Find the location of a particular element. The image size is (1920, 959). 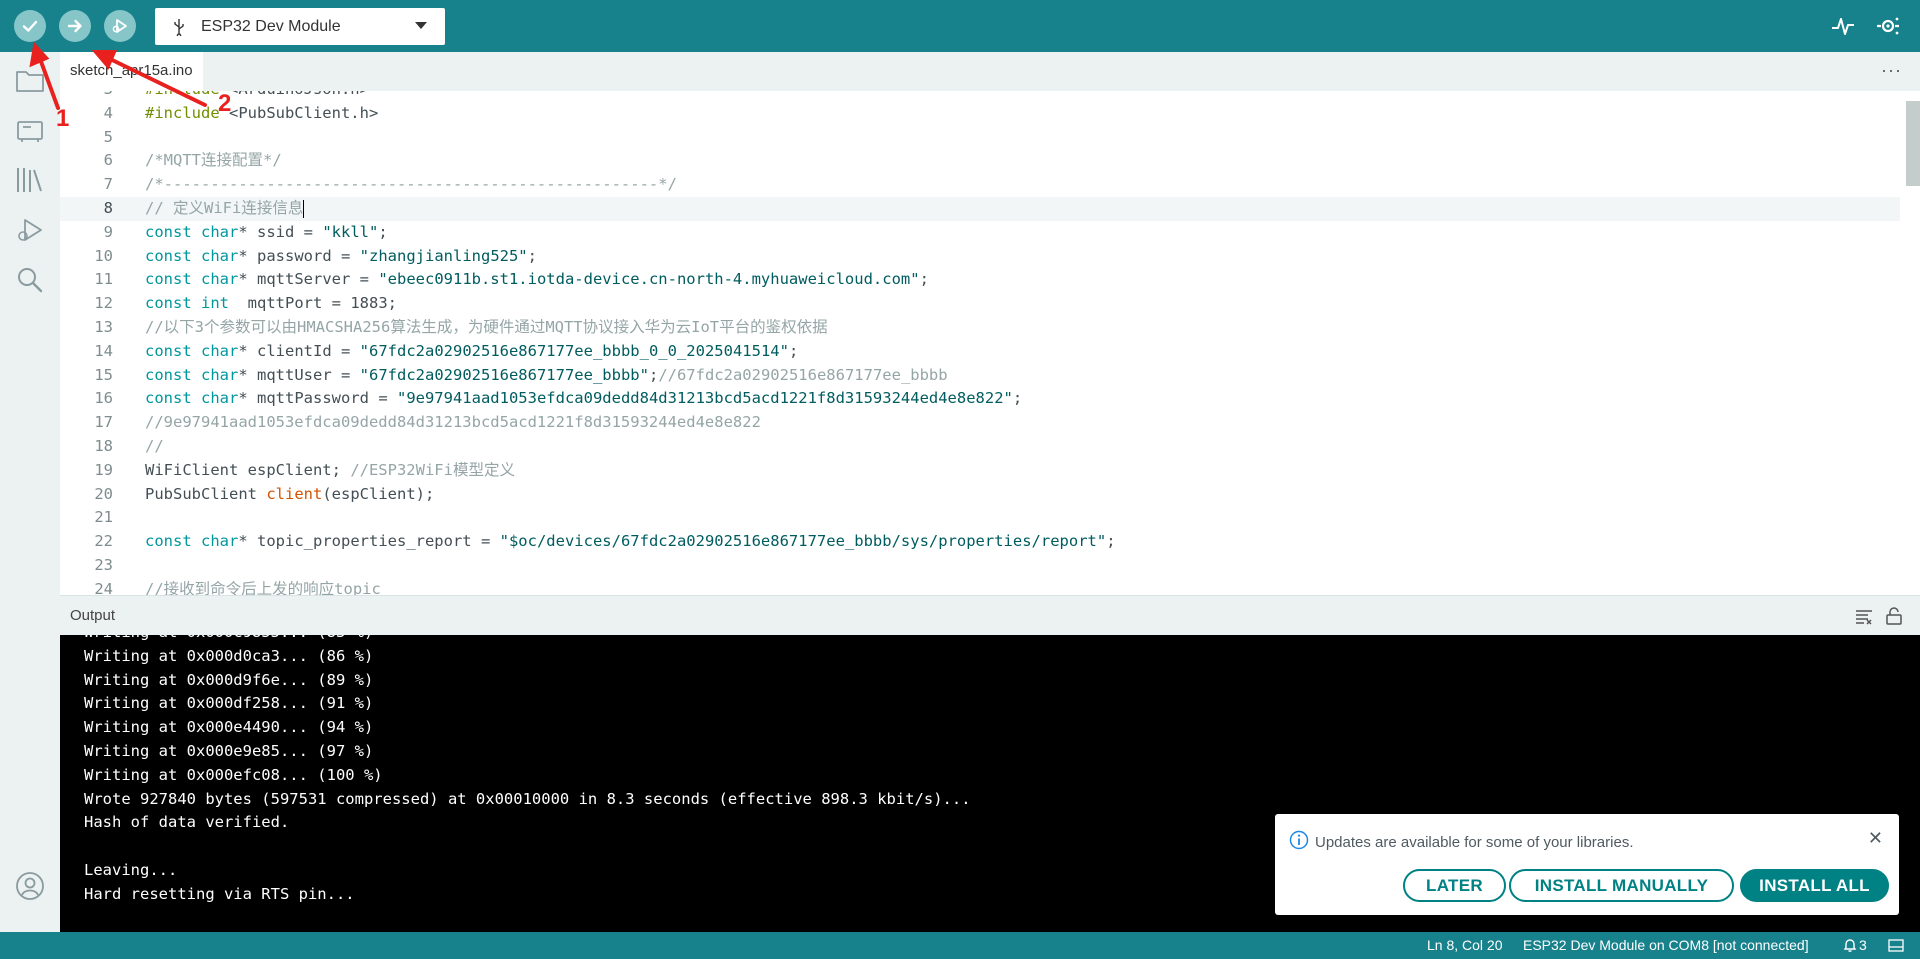

arrow-right-icon is located at coordinates (74, 26).